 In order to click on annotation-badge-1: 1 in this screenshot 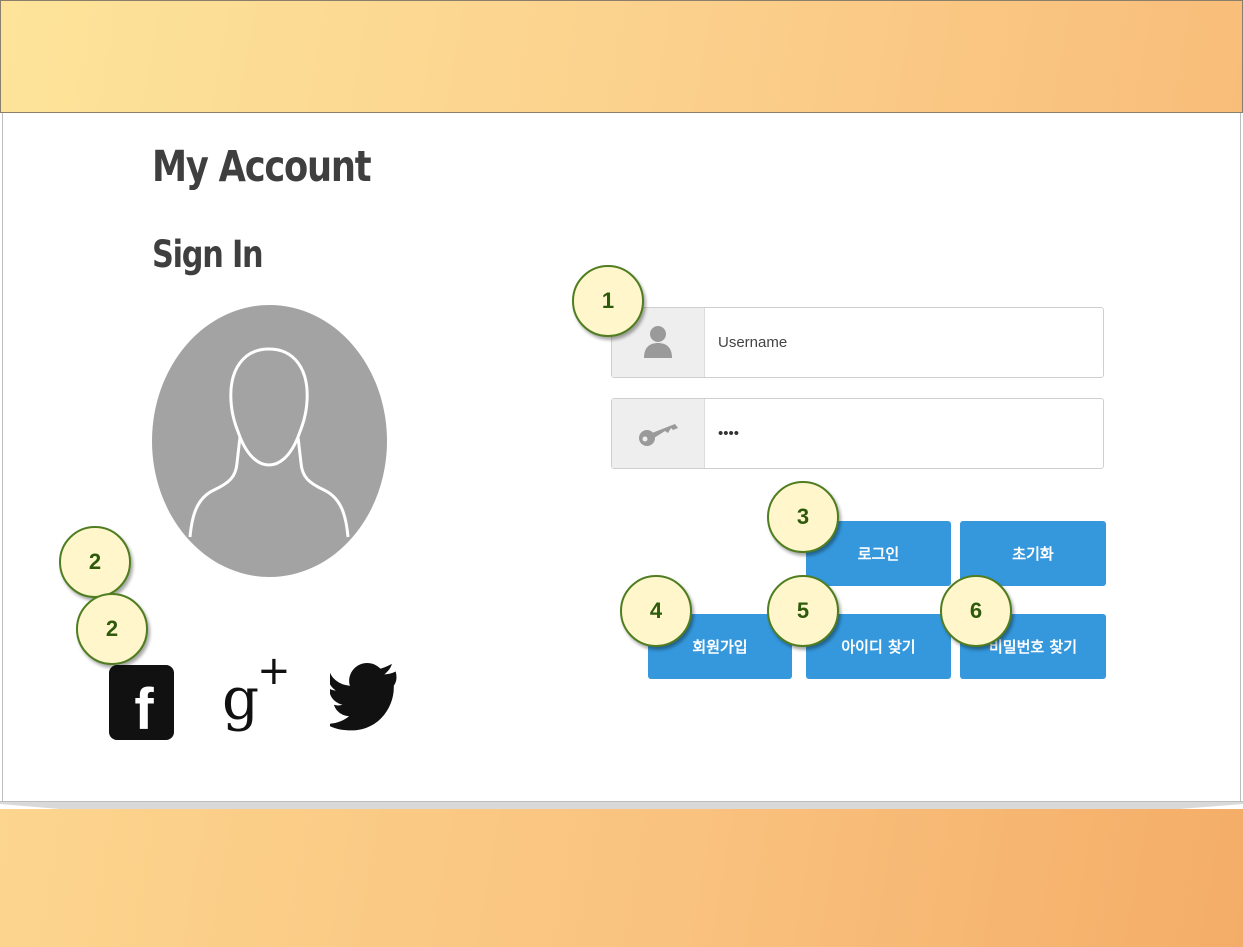, I will do `click(608, 301)`.